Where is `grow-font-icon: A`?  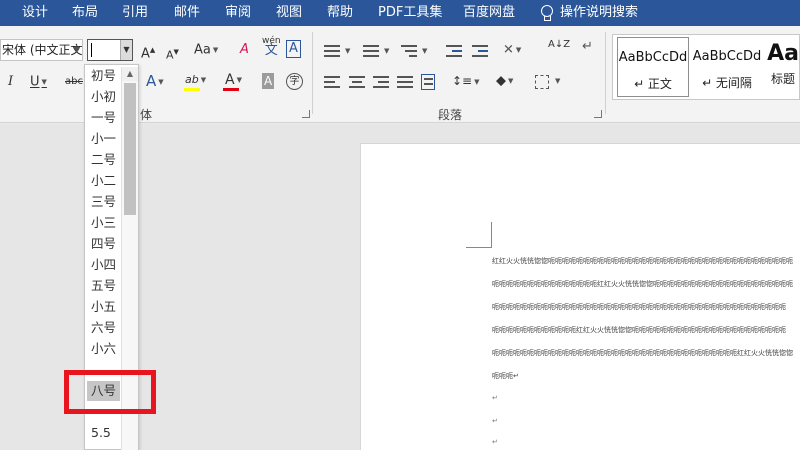
grow-font-icon: A is located at coordinates (145, 54).